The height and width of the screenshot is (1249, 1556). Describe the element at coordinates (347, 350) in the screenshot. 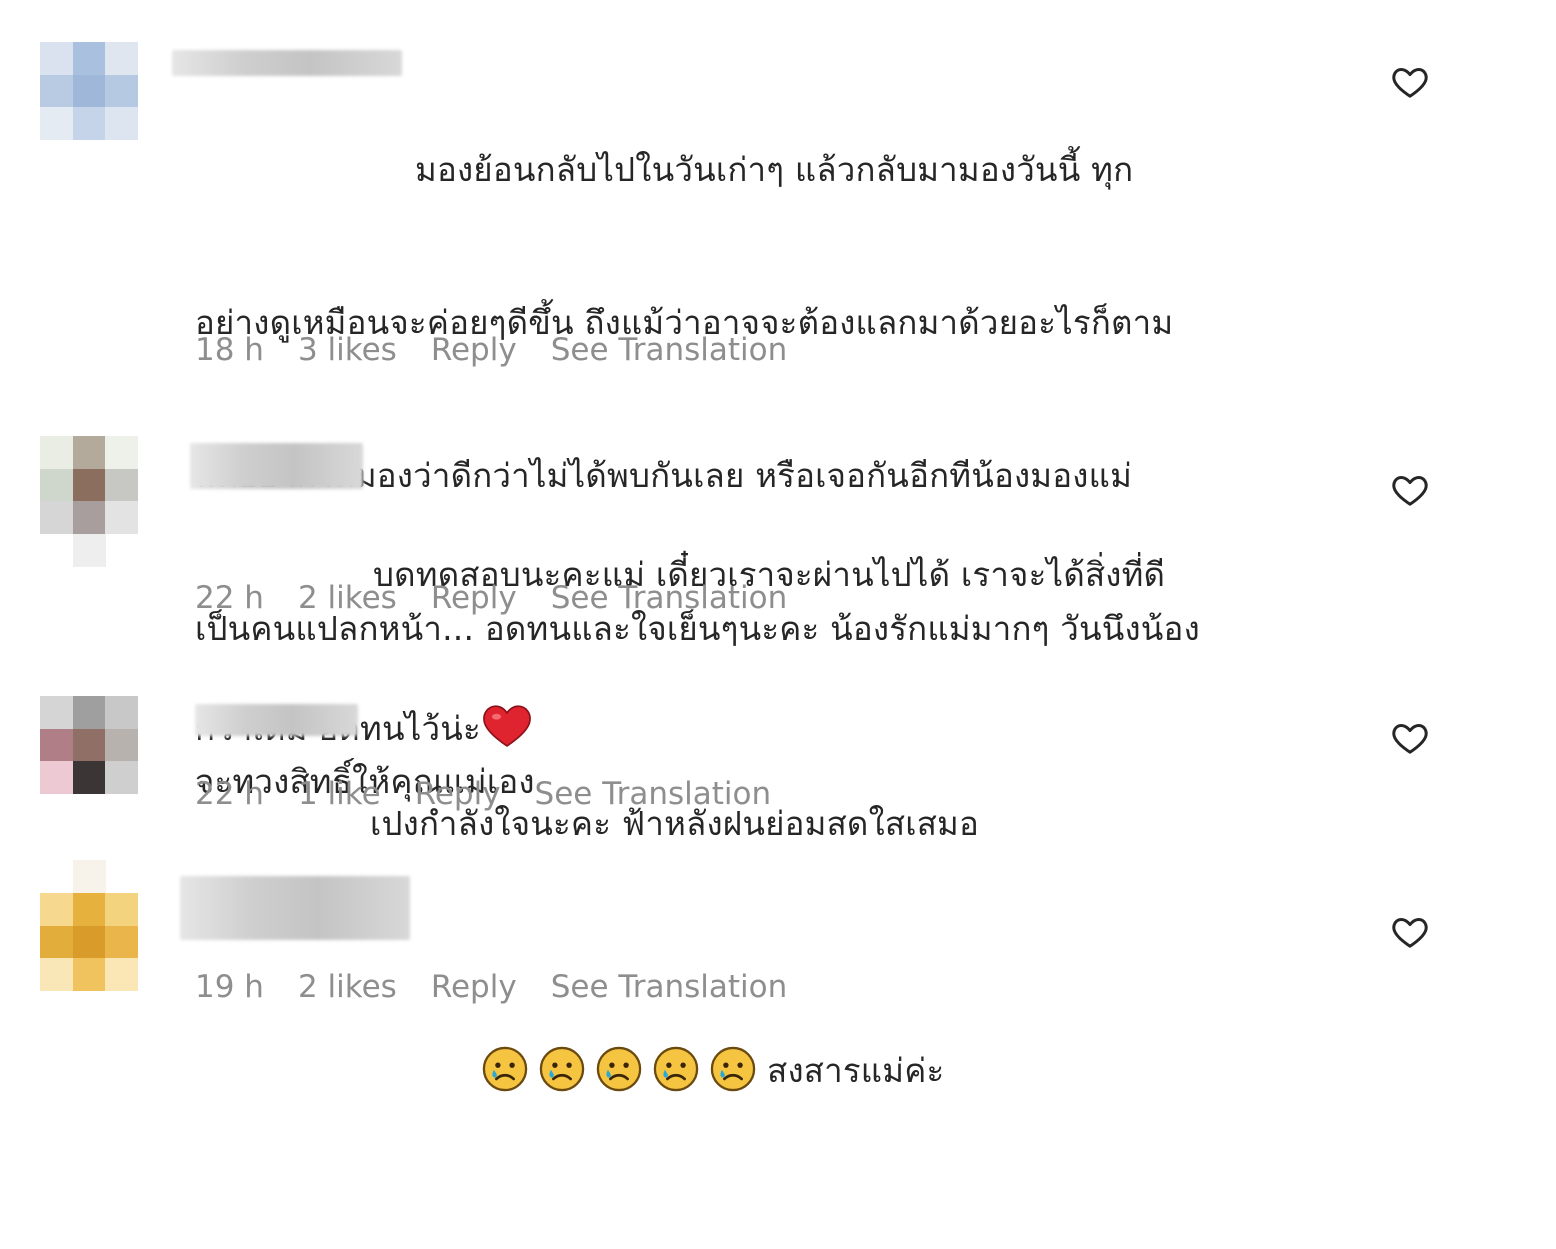

I see `likes-count: 3 likes` at that location.